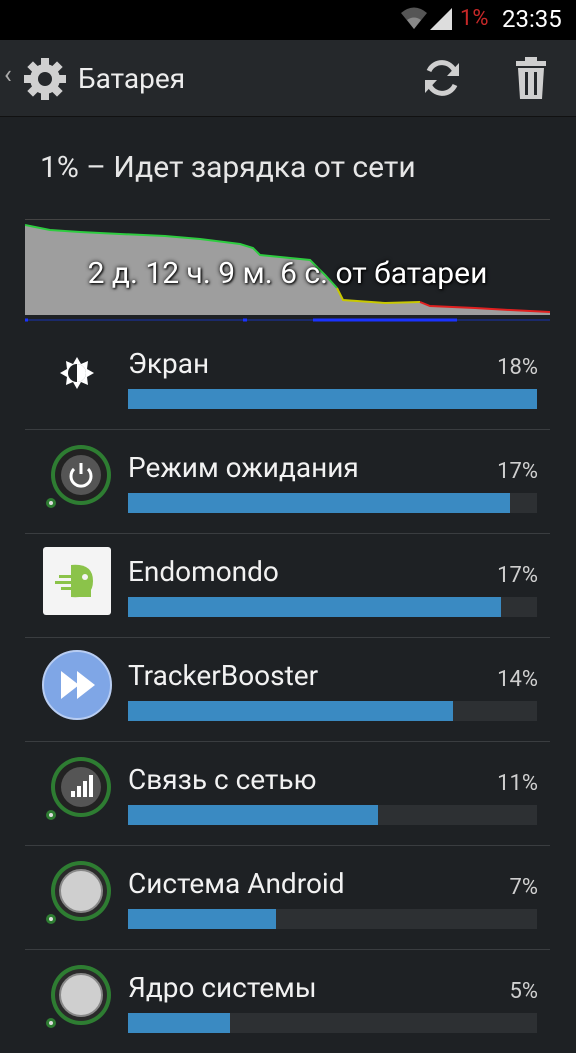  I want to click on list-item: TrackerBooster 14%, so click(287, 689).